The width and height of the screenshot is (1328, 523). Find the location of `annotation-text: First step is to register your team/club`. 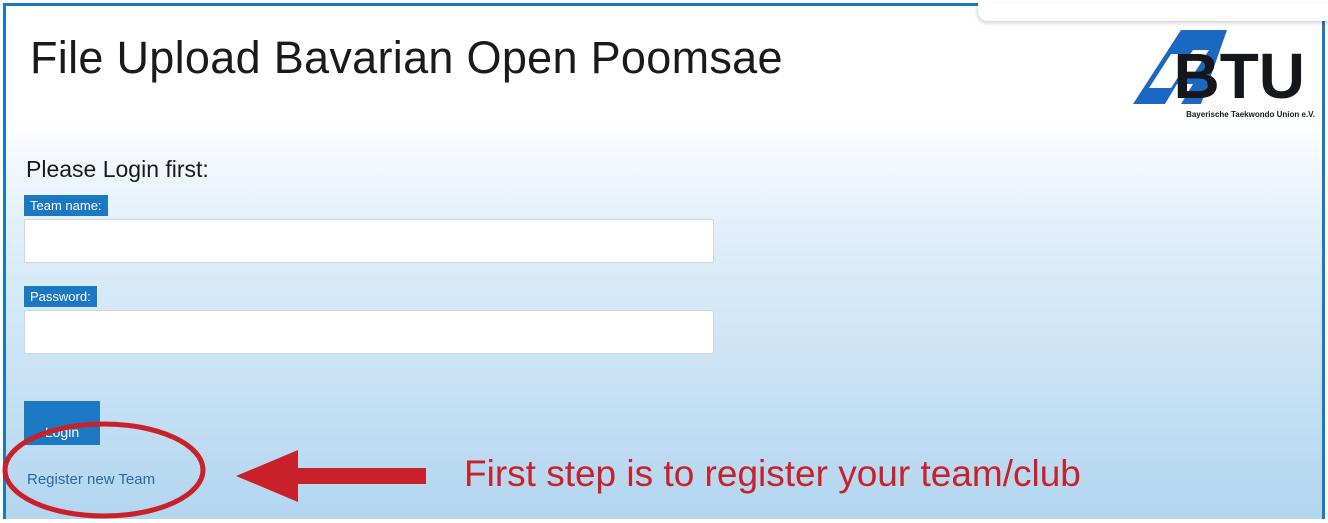

annotation-text: First step is to register your team/club is located at coordinates (772, 473).